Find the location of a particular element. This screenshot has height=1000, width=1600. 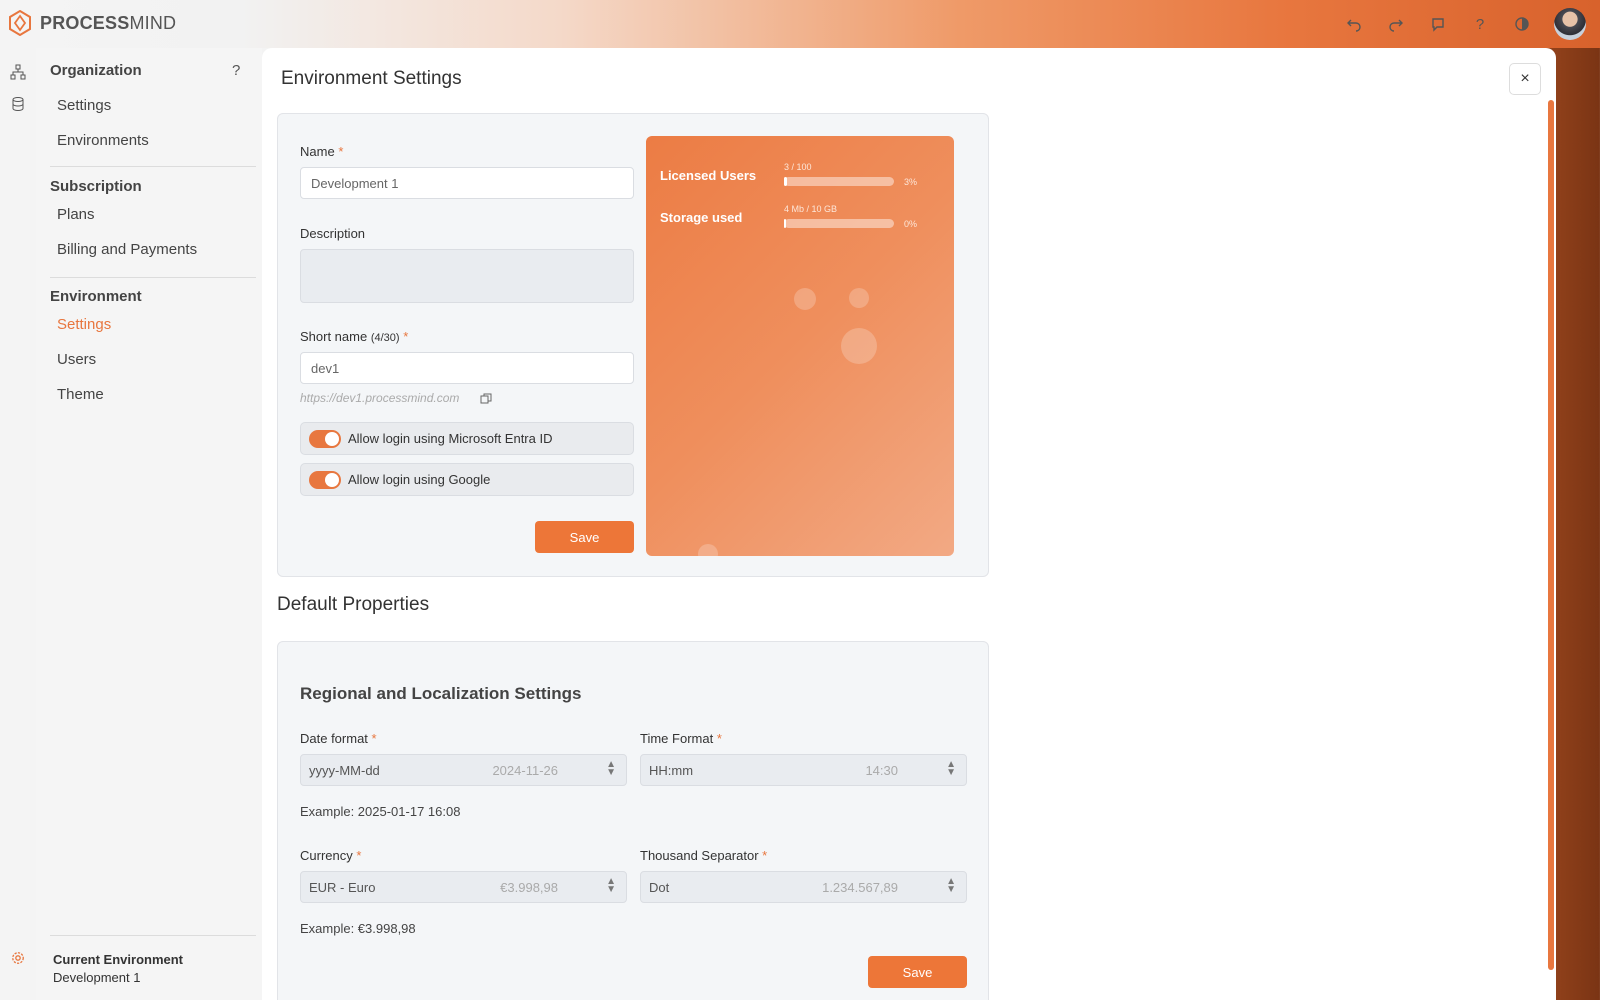

environment-url: https://dev1.processmind.com is located at coordinates (380, 398).